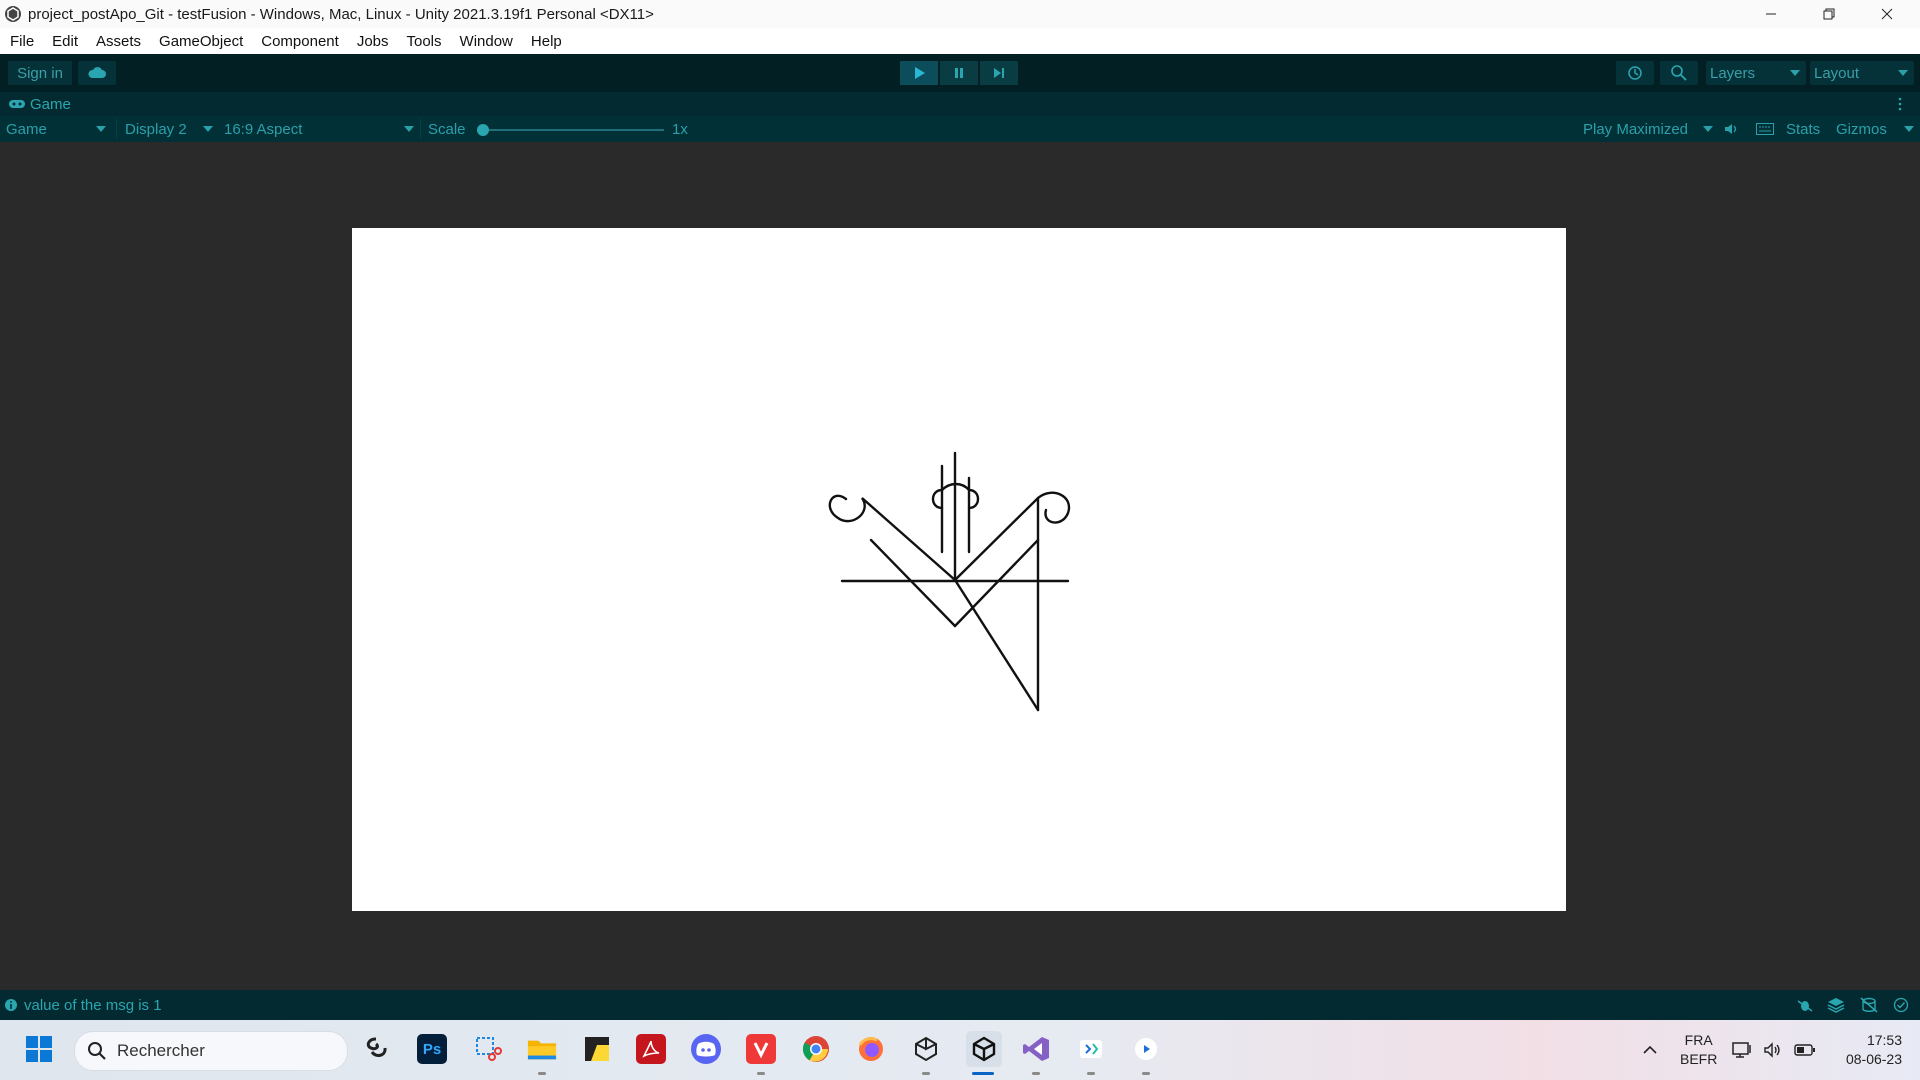  I want to click on unity-editor-app-icon, so click(984, 1049).